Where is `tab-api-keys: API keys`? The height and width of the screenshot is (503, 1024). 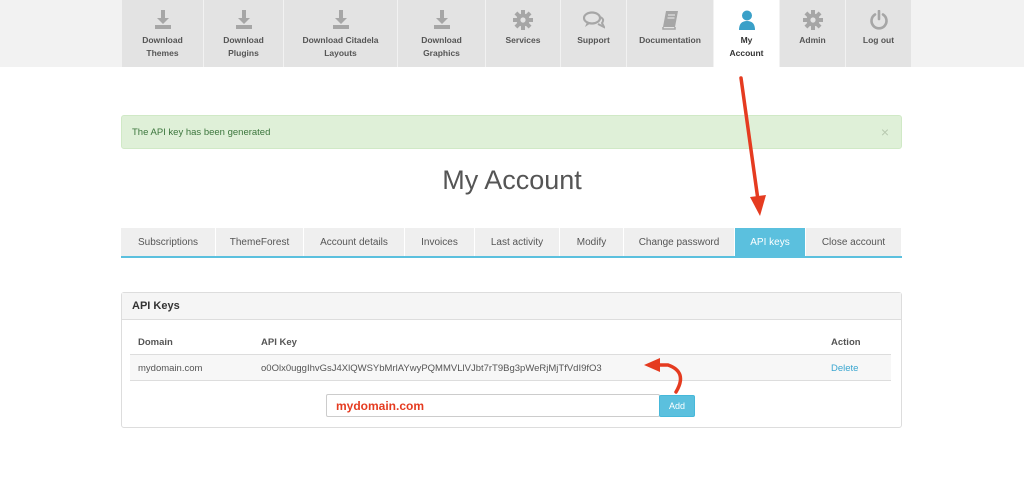 tab-api-keys: API keys is located at coordinates (770, 242).